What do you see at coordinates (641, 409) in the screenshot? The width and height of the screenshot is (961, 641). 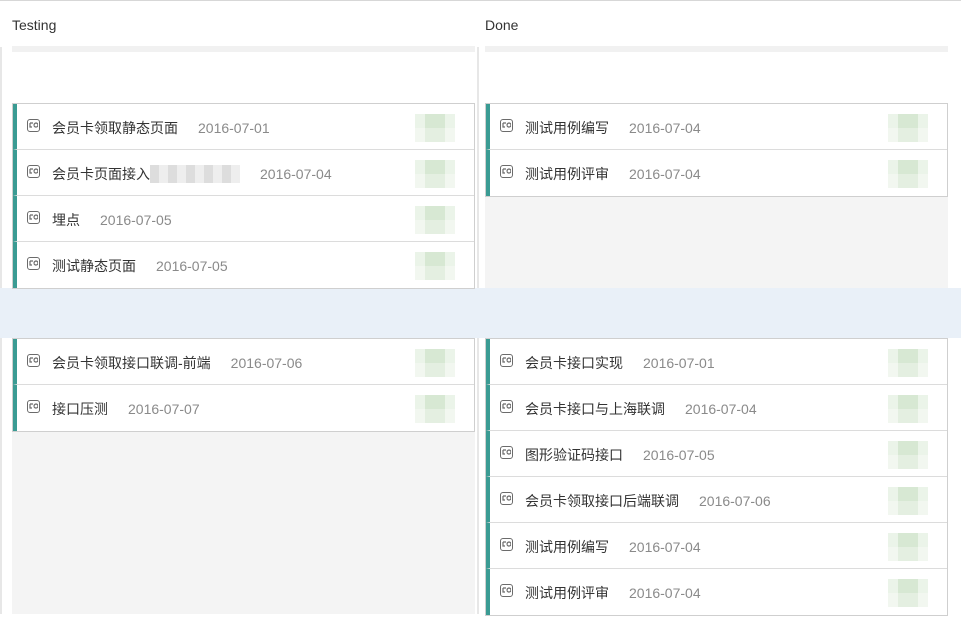 I see `card-title: 会员卡接口与上海联调 2016-07-04` at bounding box center [641, 409].